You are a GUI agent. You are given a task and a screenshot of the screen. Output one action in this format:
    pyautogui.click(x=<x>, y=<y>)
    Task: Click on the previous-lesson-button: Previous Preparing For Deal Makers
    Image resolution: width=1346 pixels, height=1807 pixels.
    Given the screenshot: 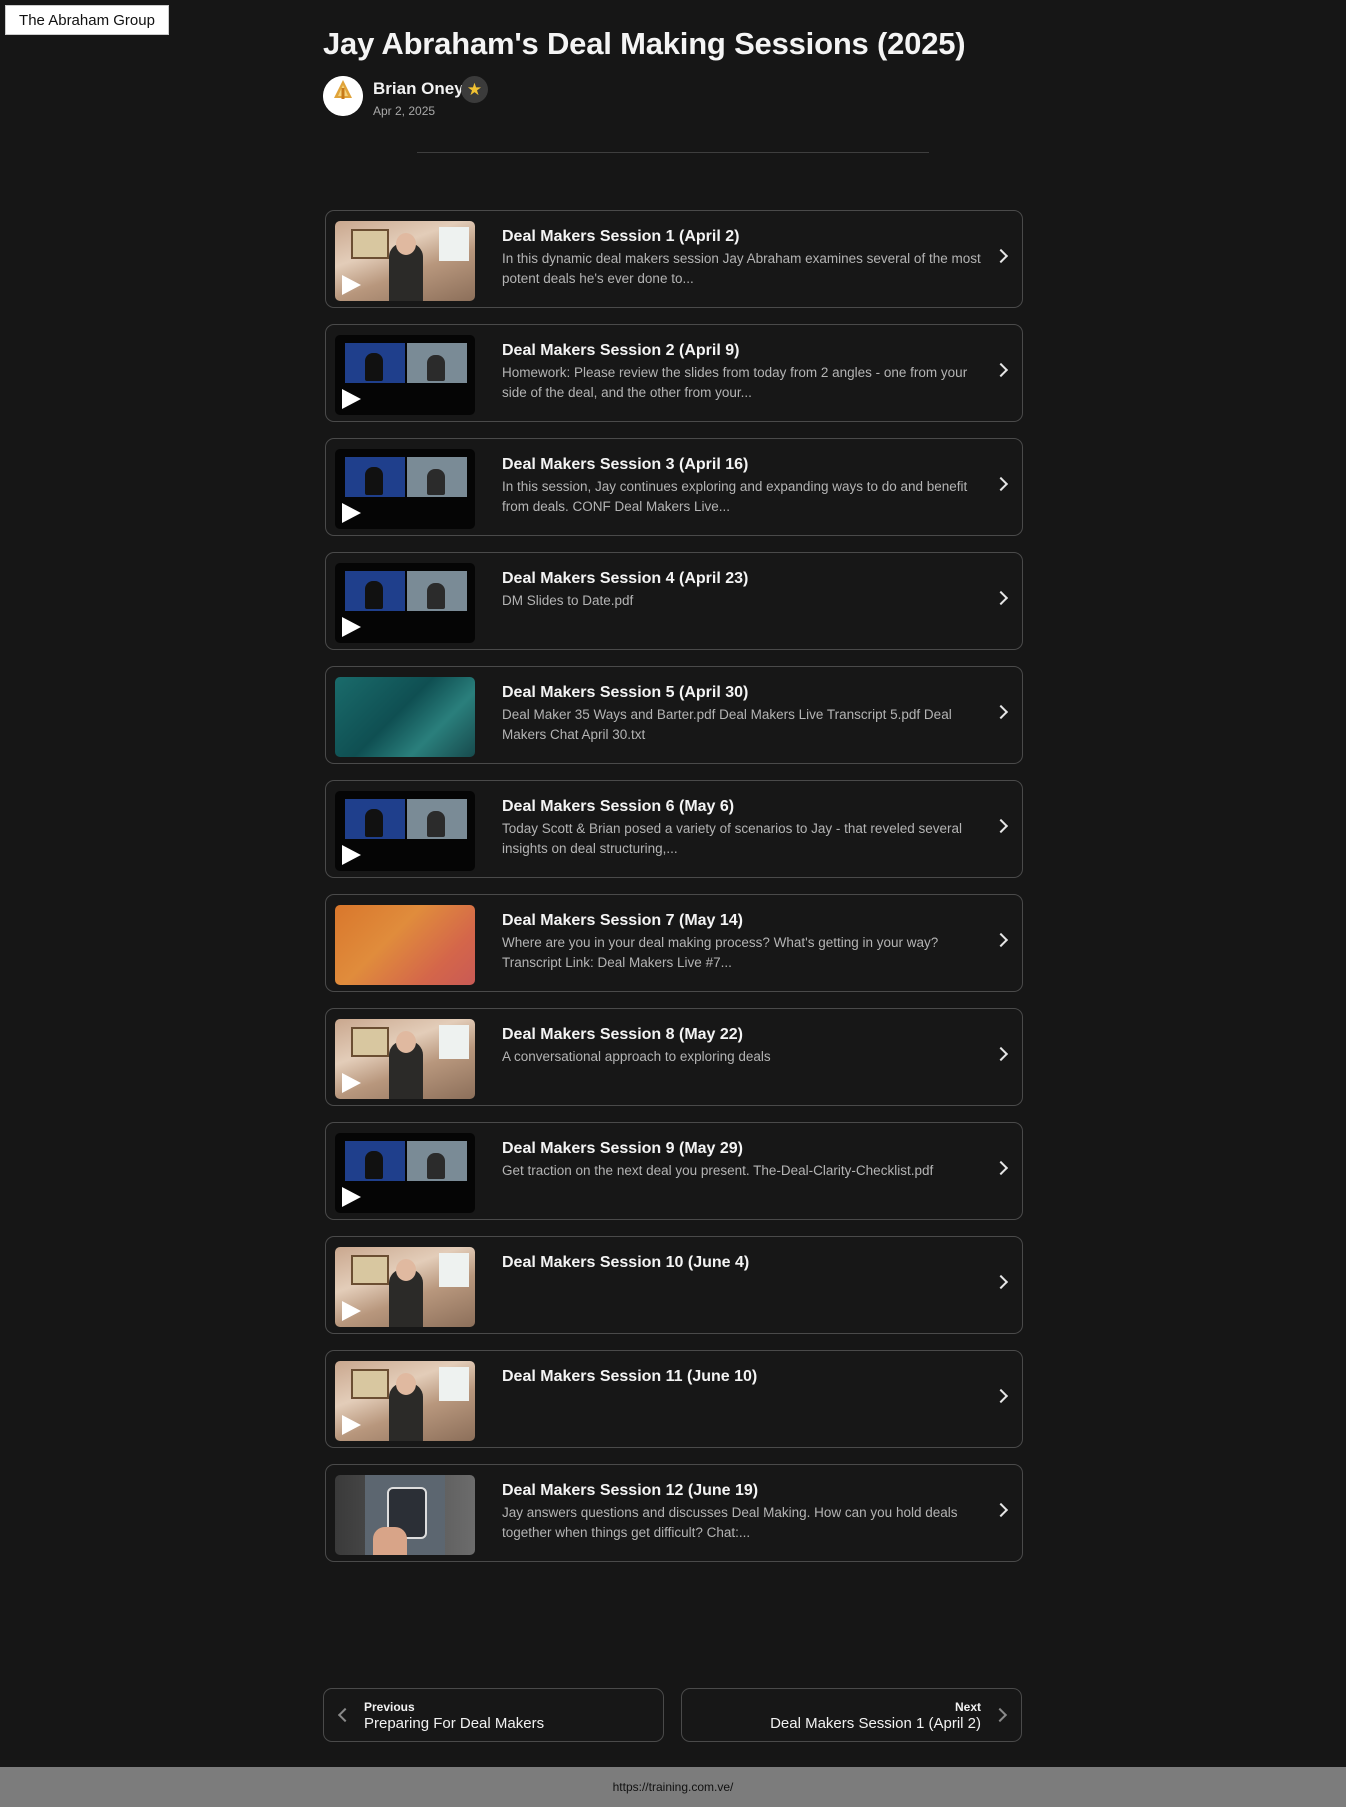 What is the action you would take?
    pyautogui.click(x=493, y=1715)
    